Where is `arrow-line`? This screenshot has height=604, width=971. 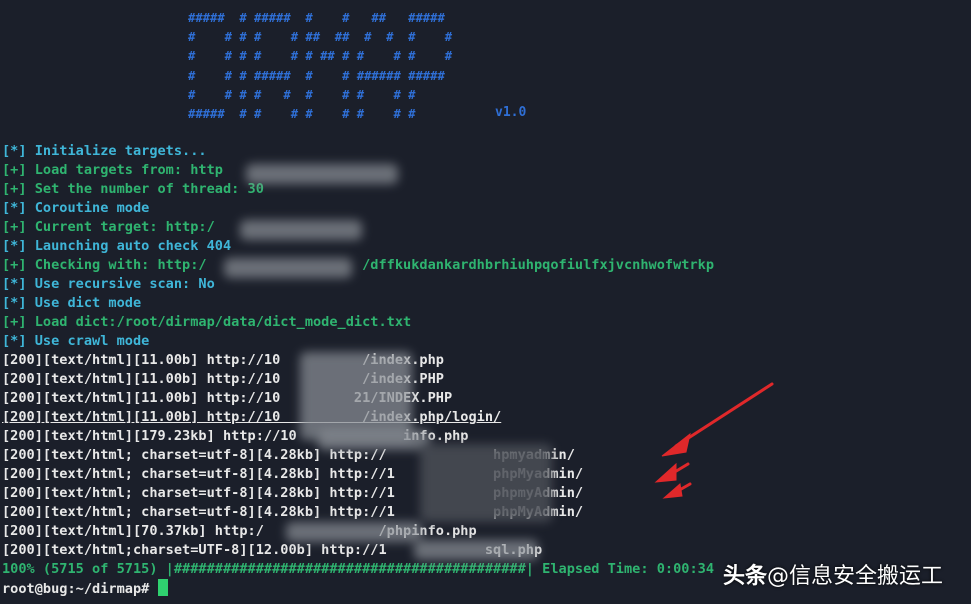 arrow-line is located at coordinates (724, 415).